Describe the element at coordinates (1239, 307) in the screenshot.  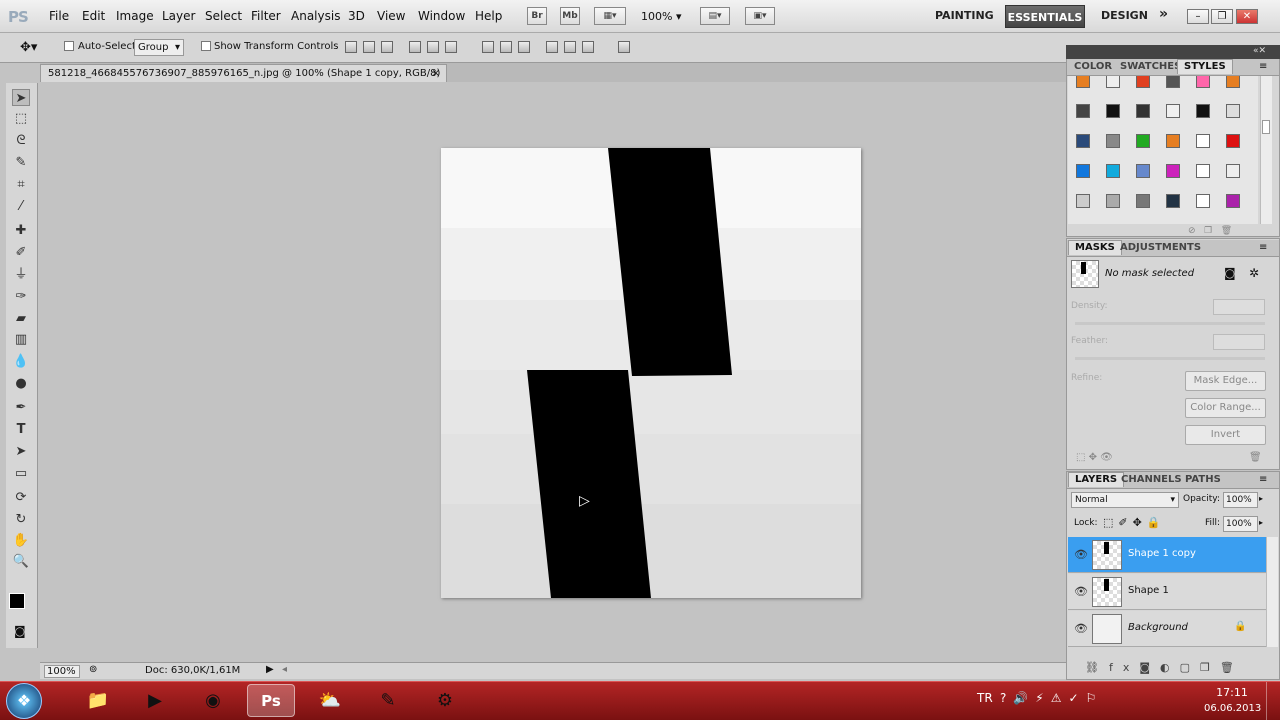
I see `density-field` at that location.